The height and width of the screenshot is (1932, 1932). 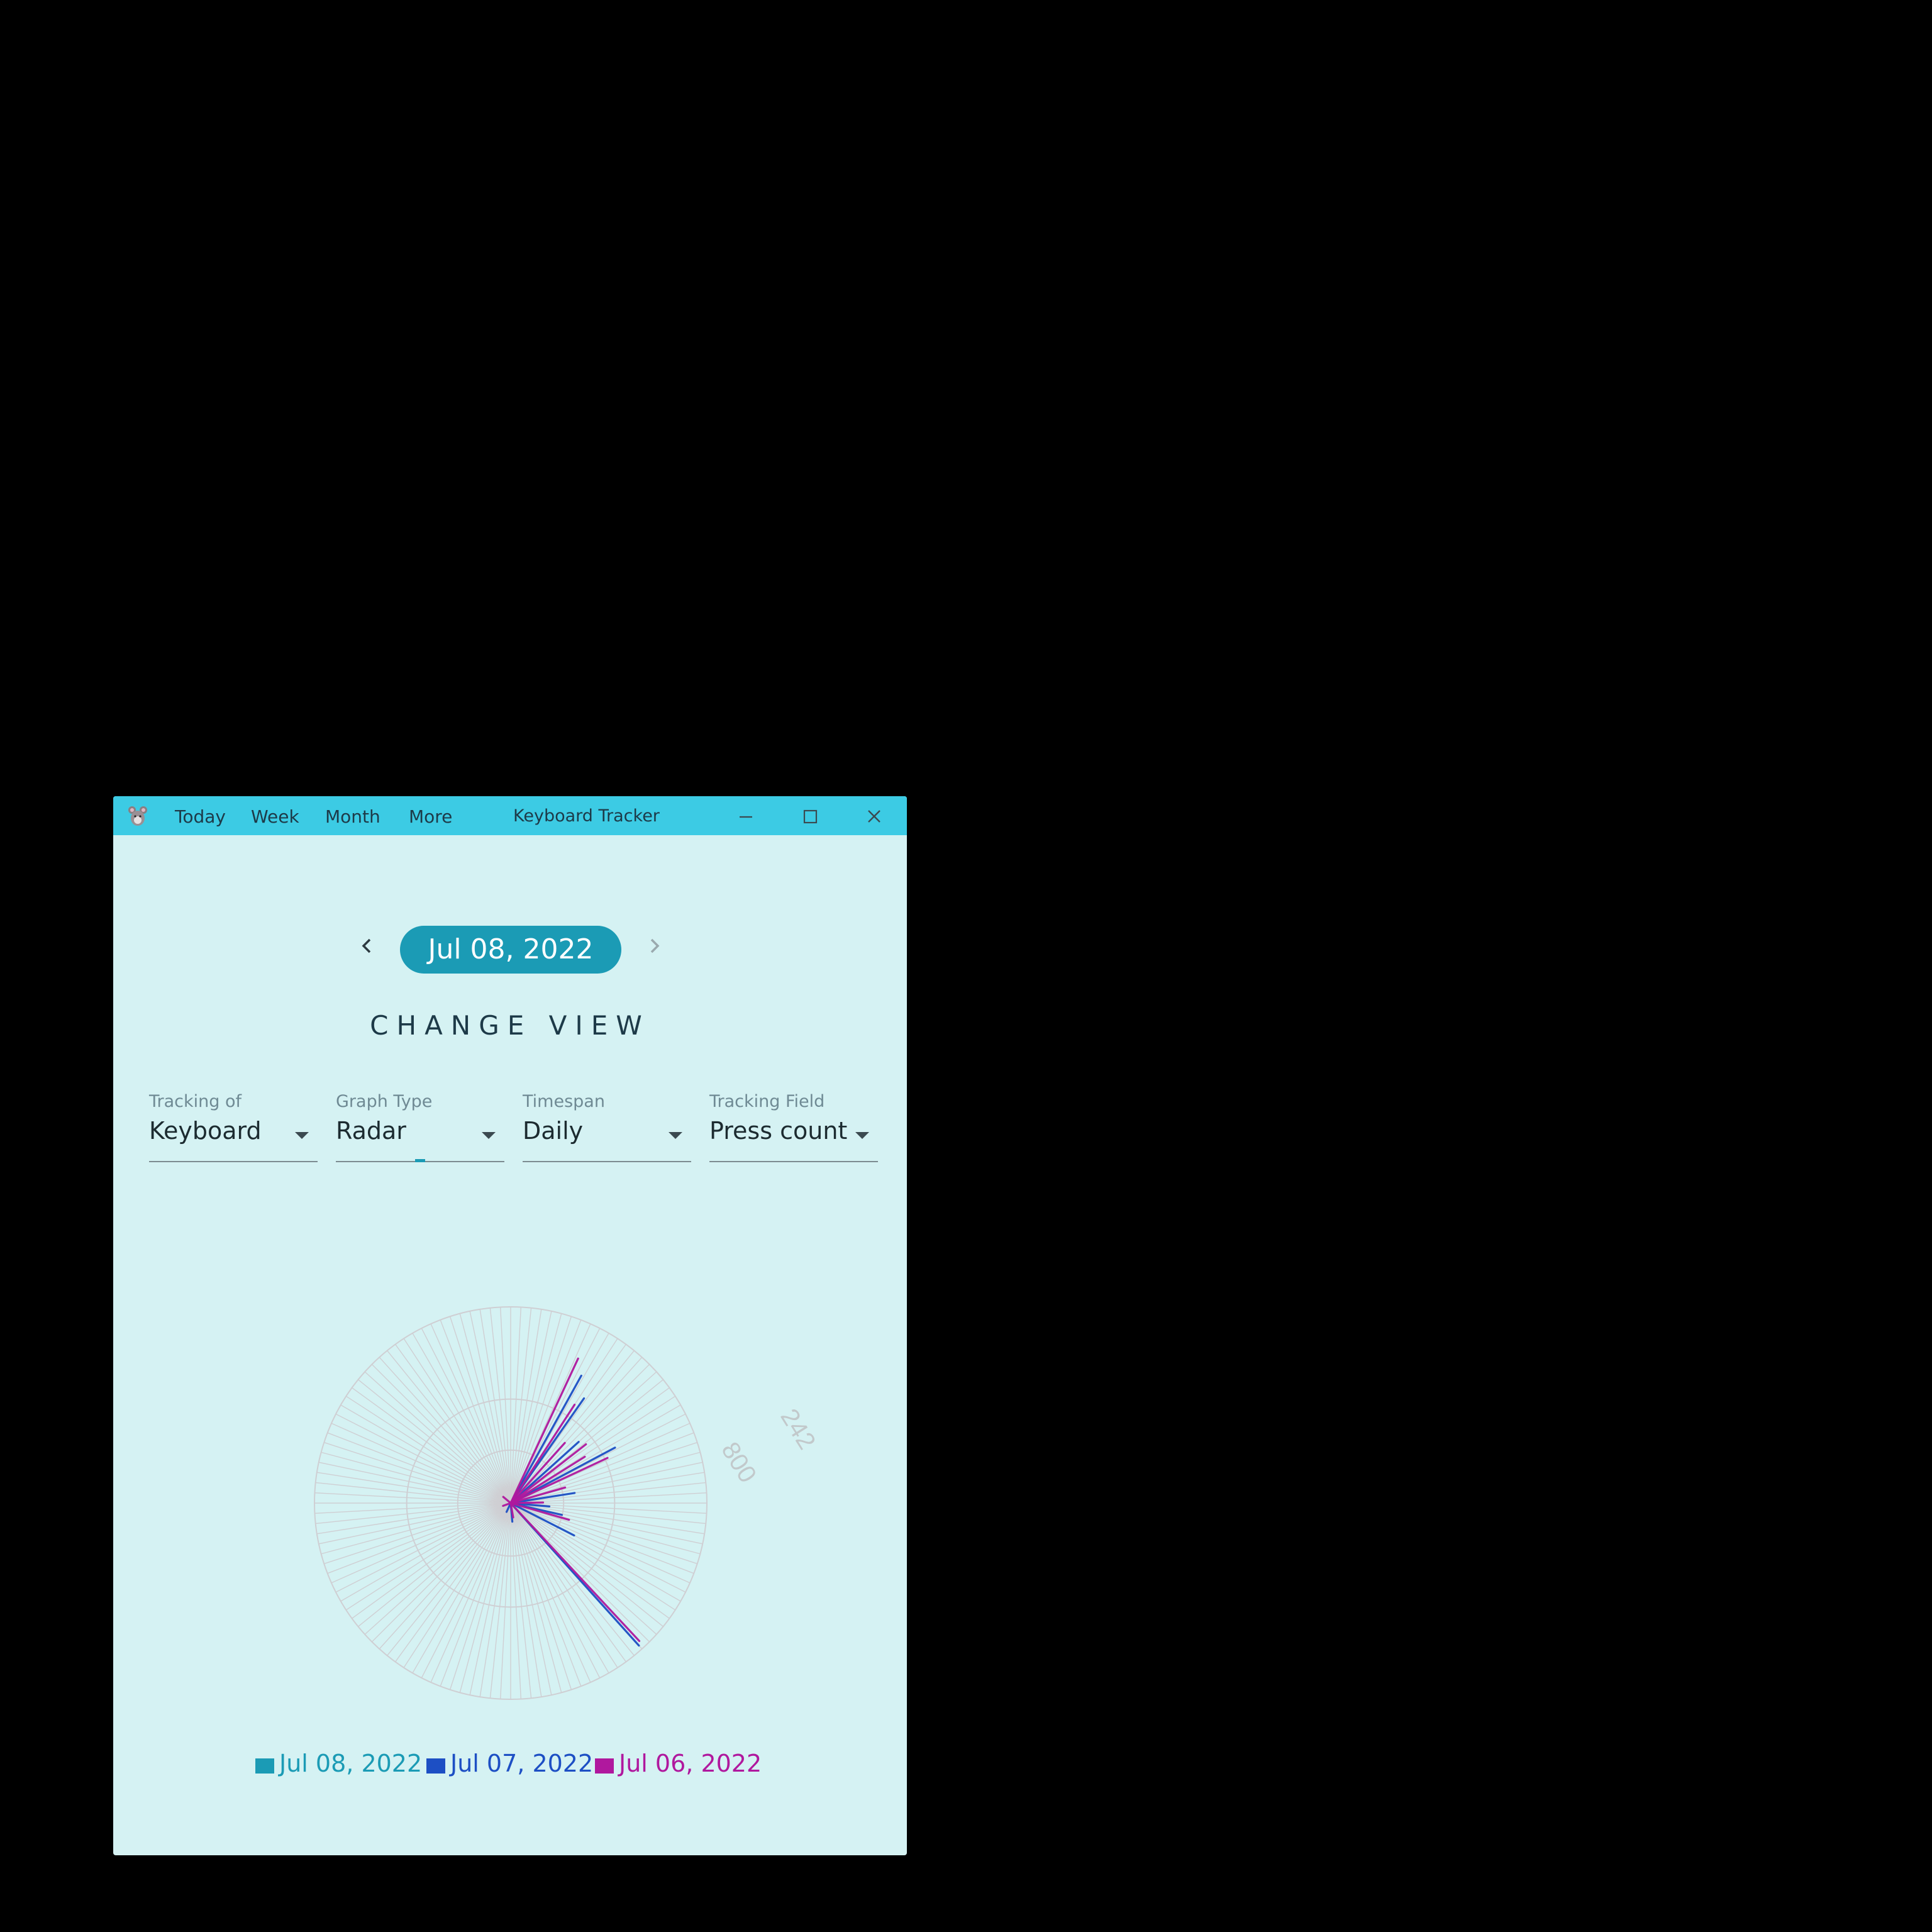 What do you see at coordinates (522, 1763) in the screenshot?
I see `legend-label: Jul 07, 2022` at bounding box center [522, 1763].